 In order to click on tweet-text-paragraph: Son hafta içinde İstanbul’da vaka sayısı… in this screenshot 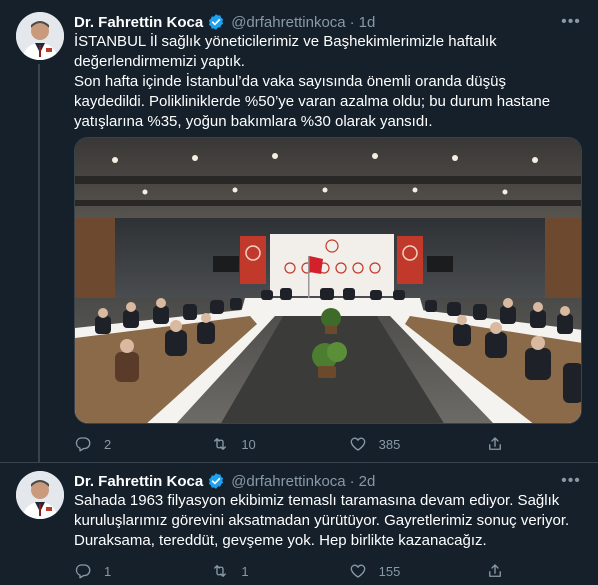, I will do `click(312, 101)`.